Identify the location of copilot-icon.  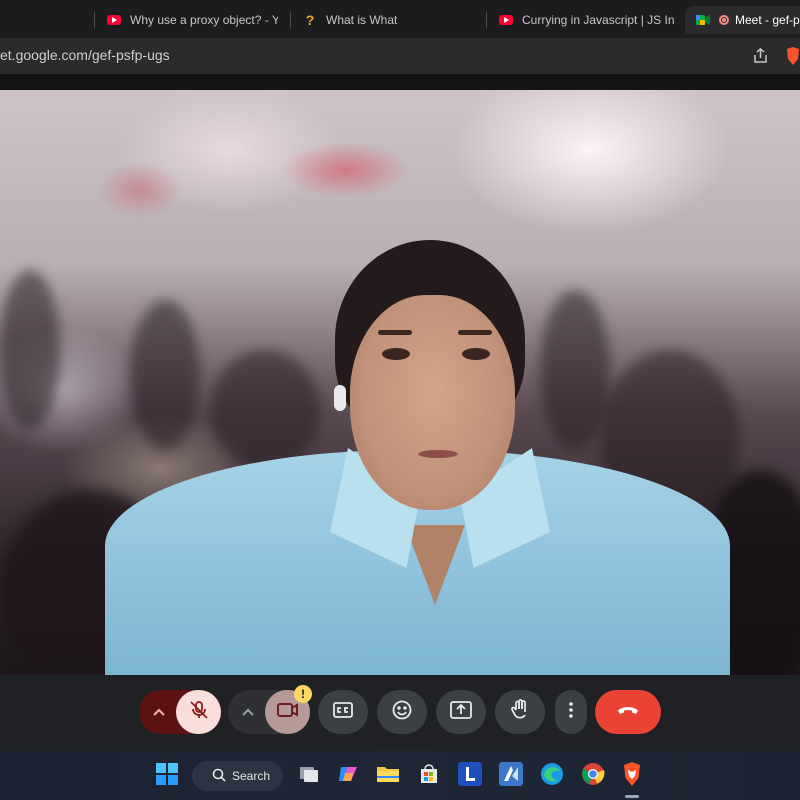
(348, 776).